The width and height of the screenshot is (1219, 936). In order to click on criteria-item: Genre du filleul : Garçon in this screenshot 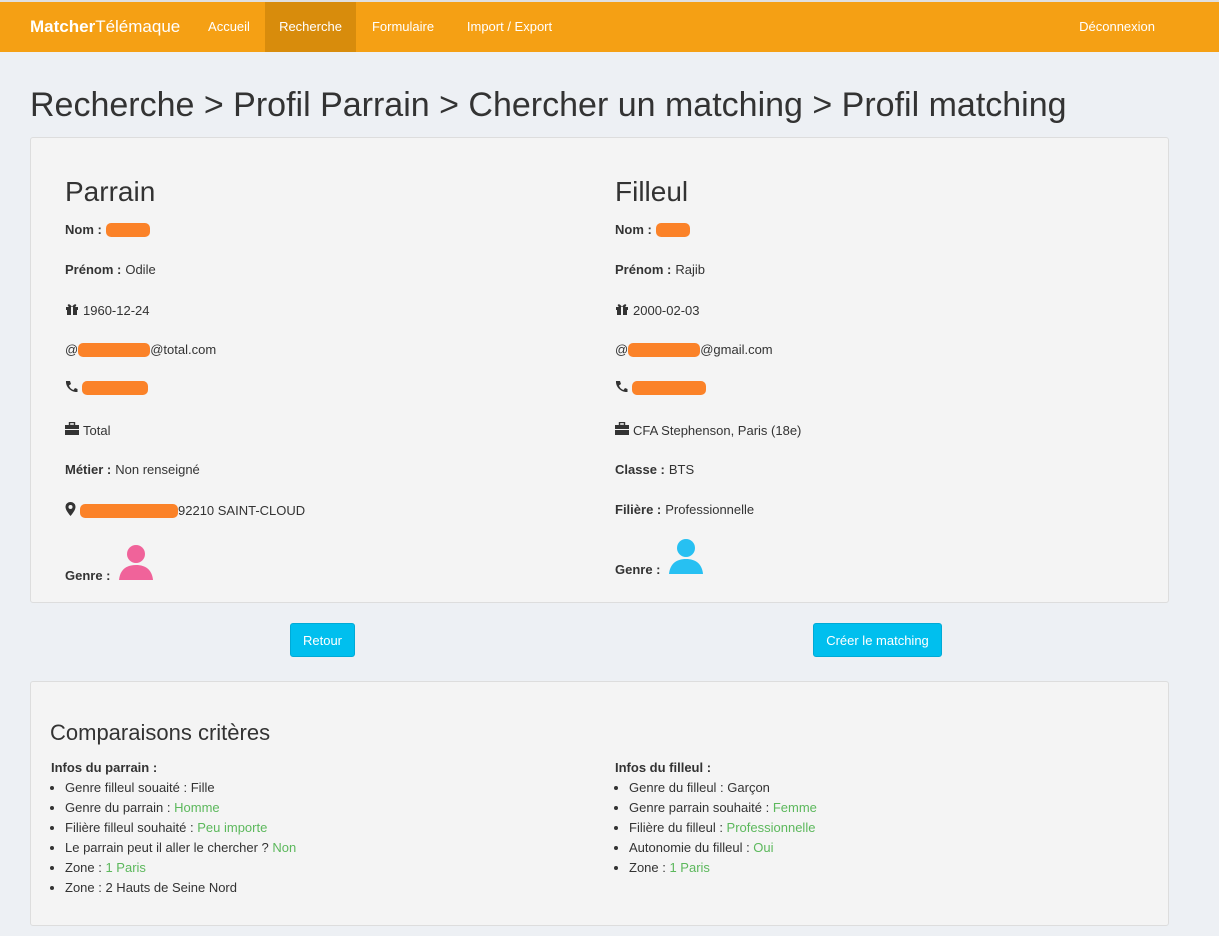, I will do `click(723, 788)`.